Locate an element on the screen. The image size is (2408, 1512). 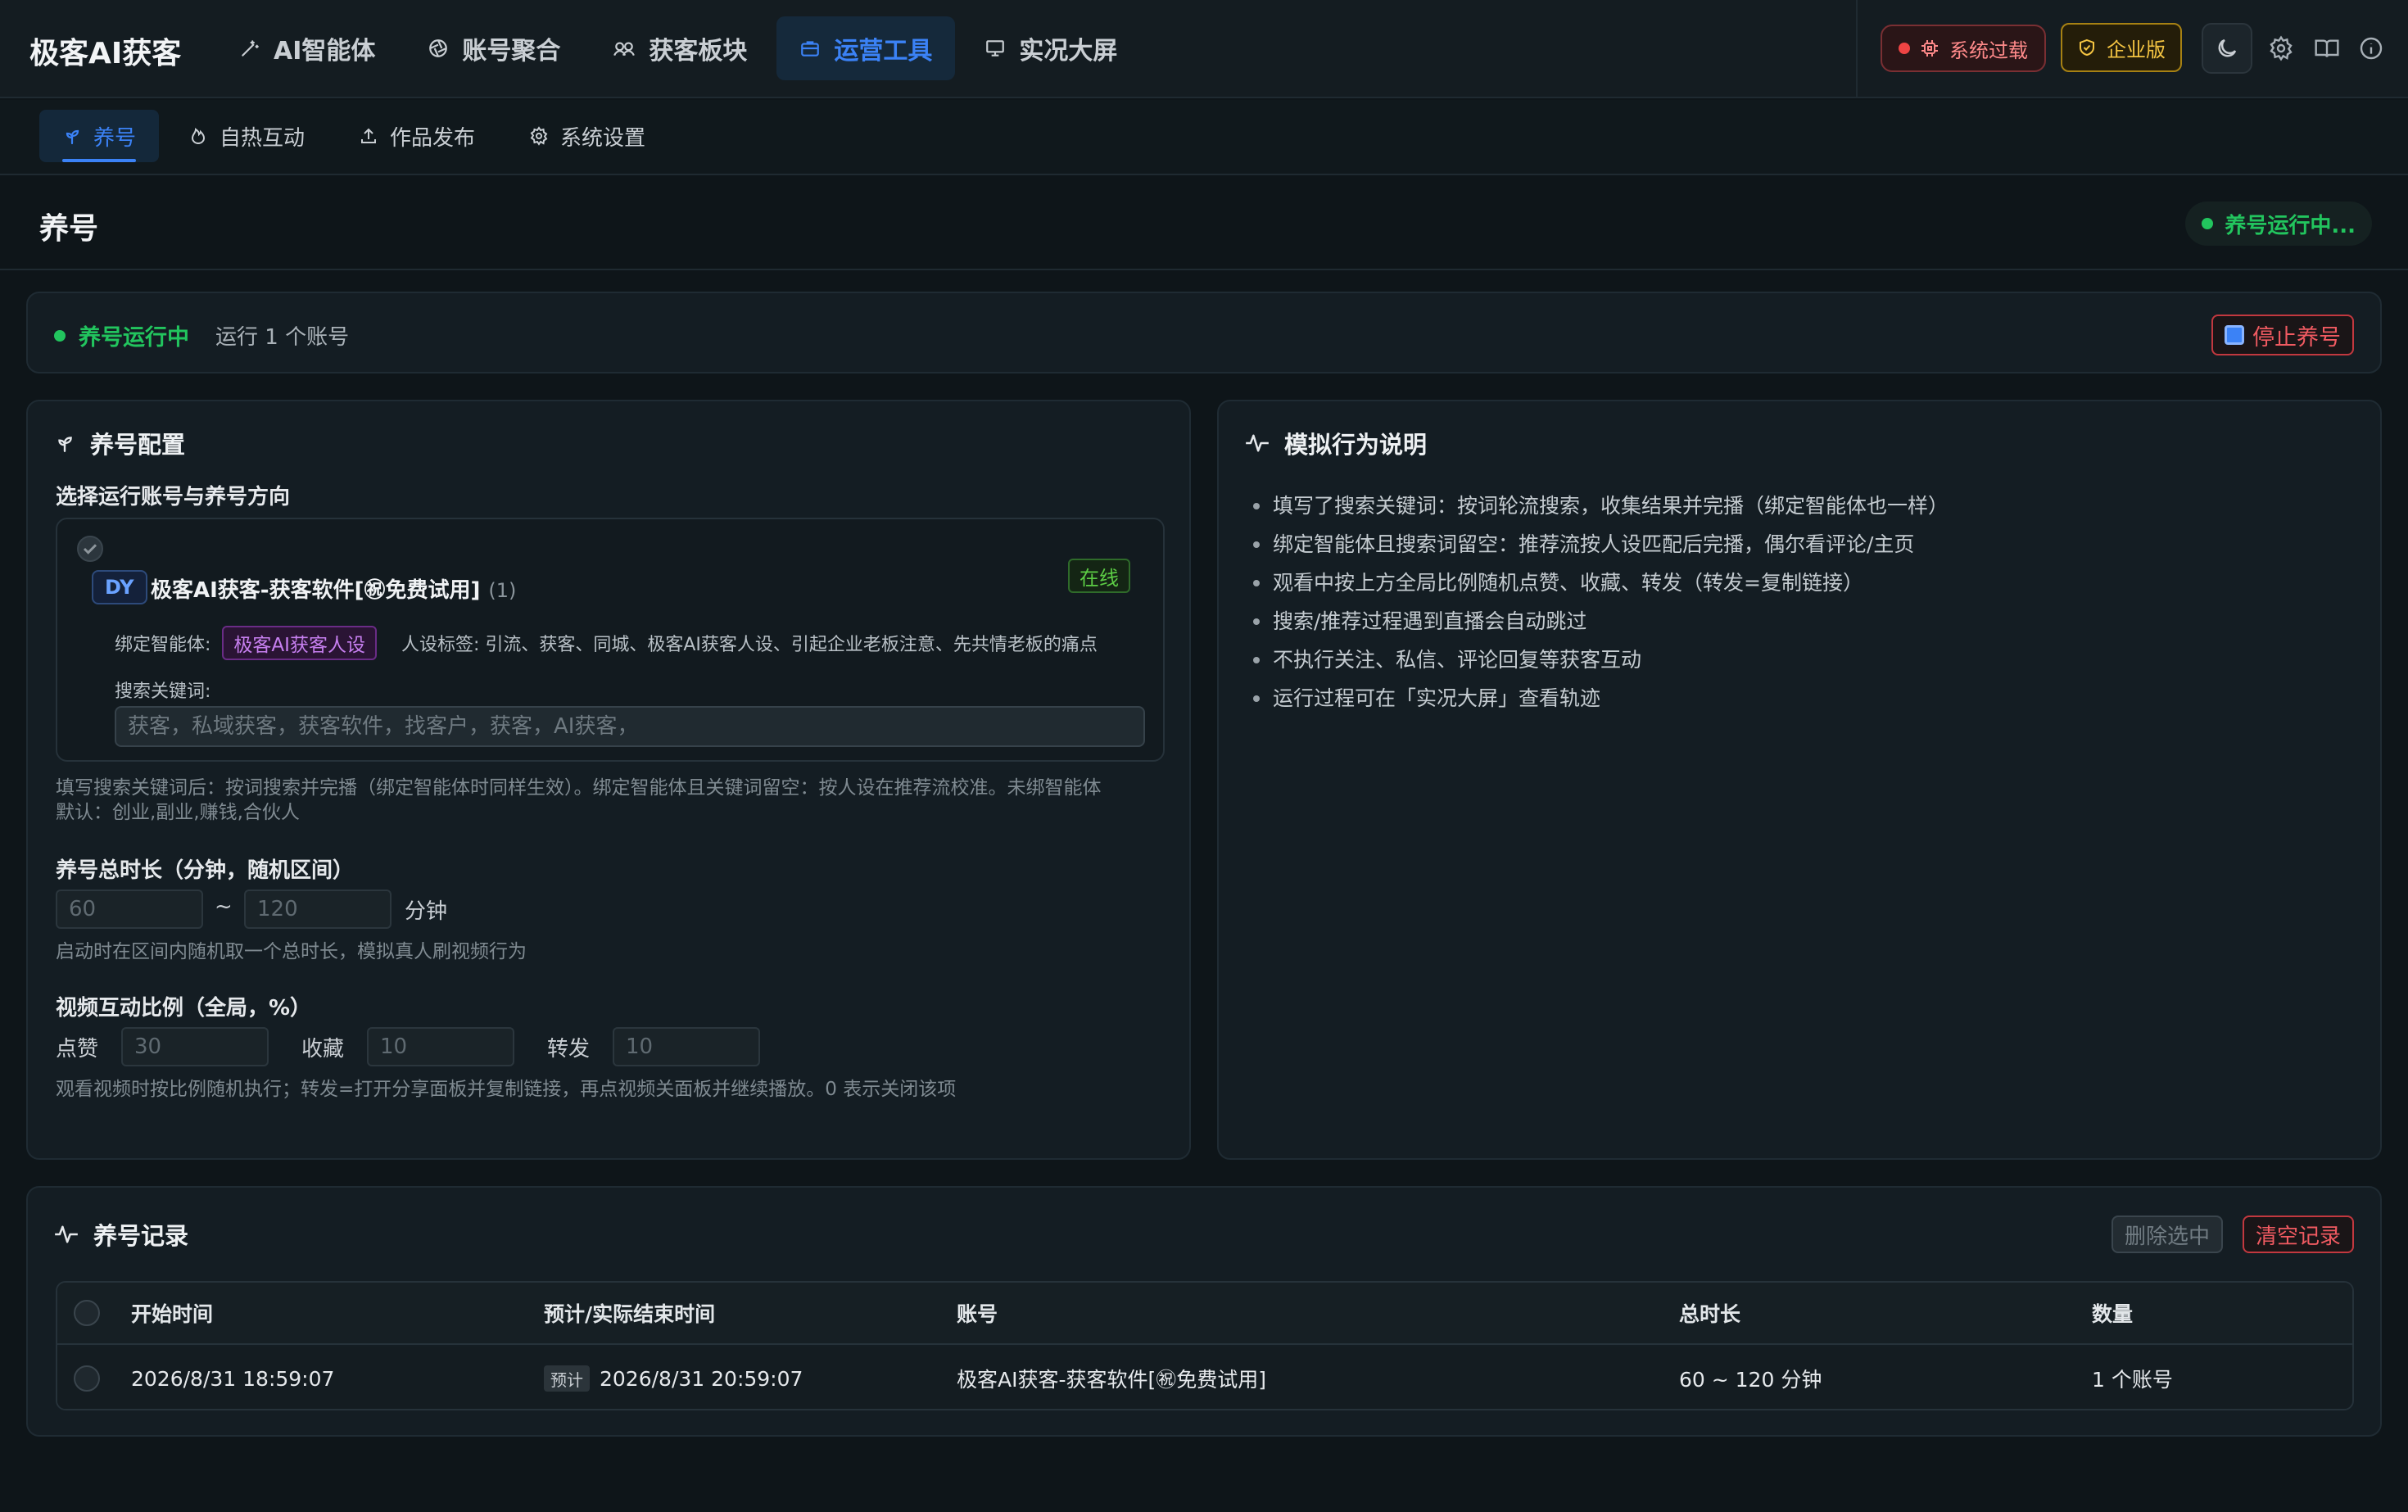
run-status: 养号运行中 运行 1 个账号 is located at coordinates (201, 335).